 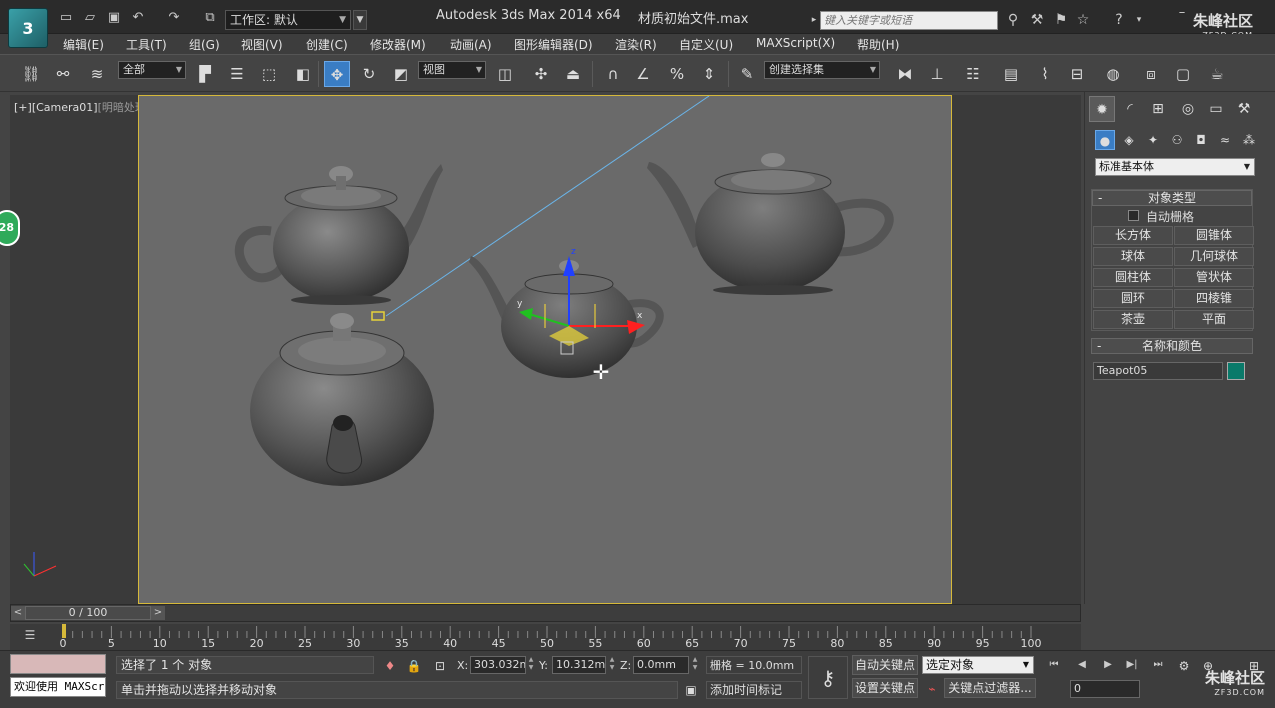 What do you see at coordinates (1214, 319) in the screenshot?
I see `plane-button: 平面` at bounding box center [1214, 319].